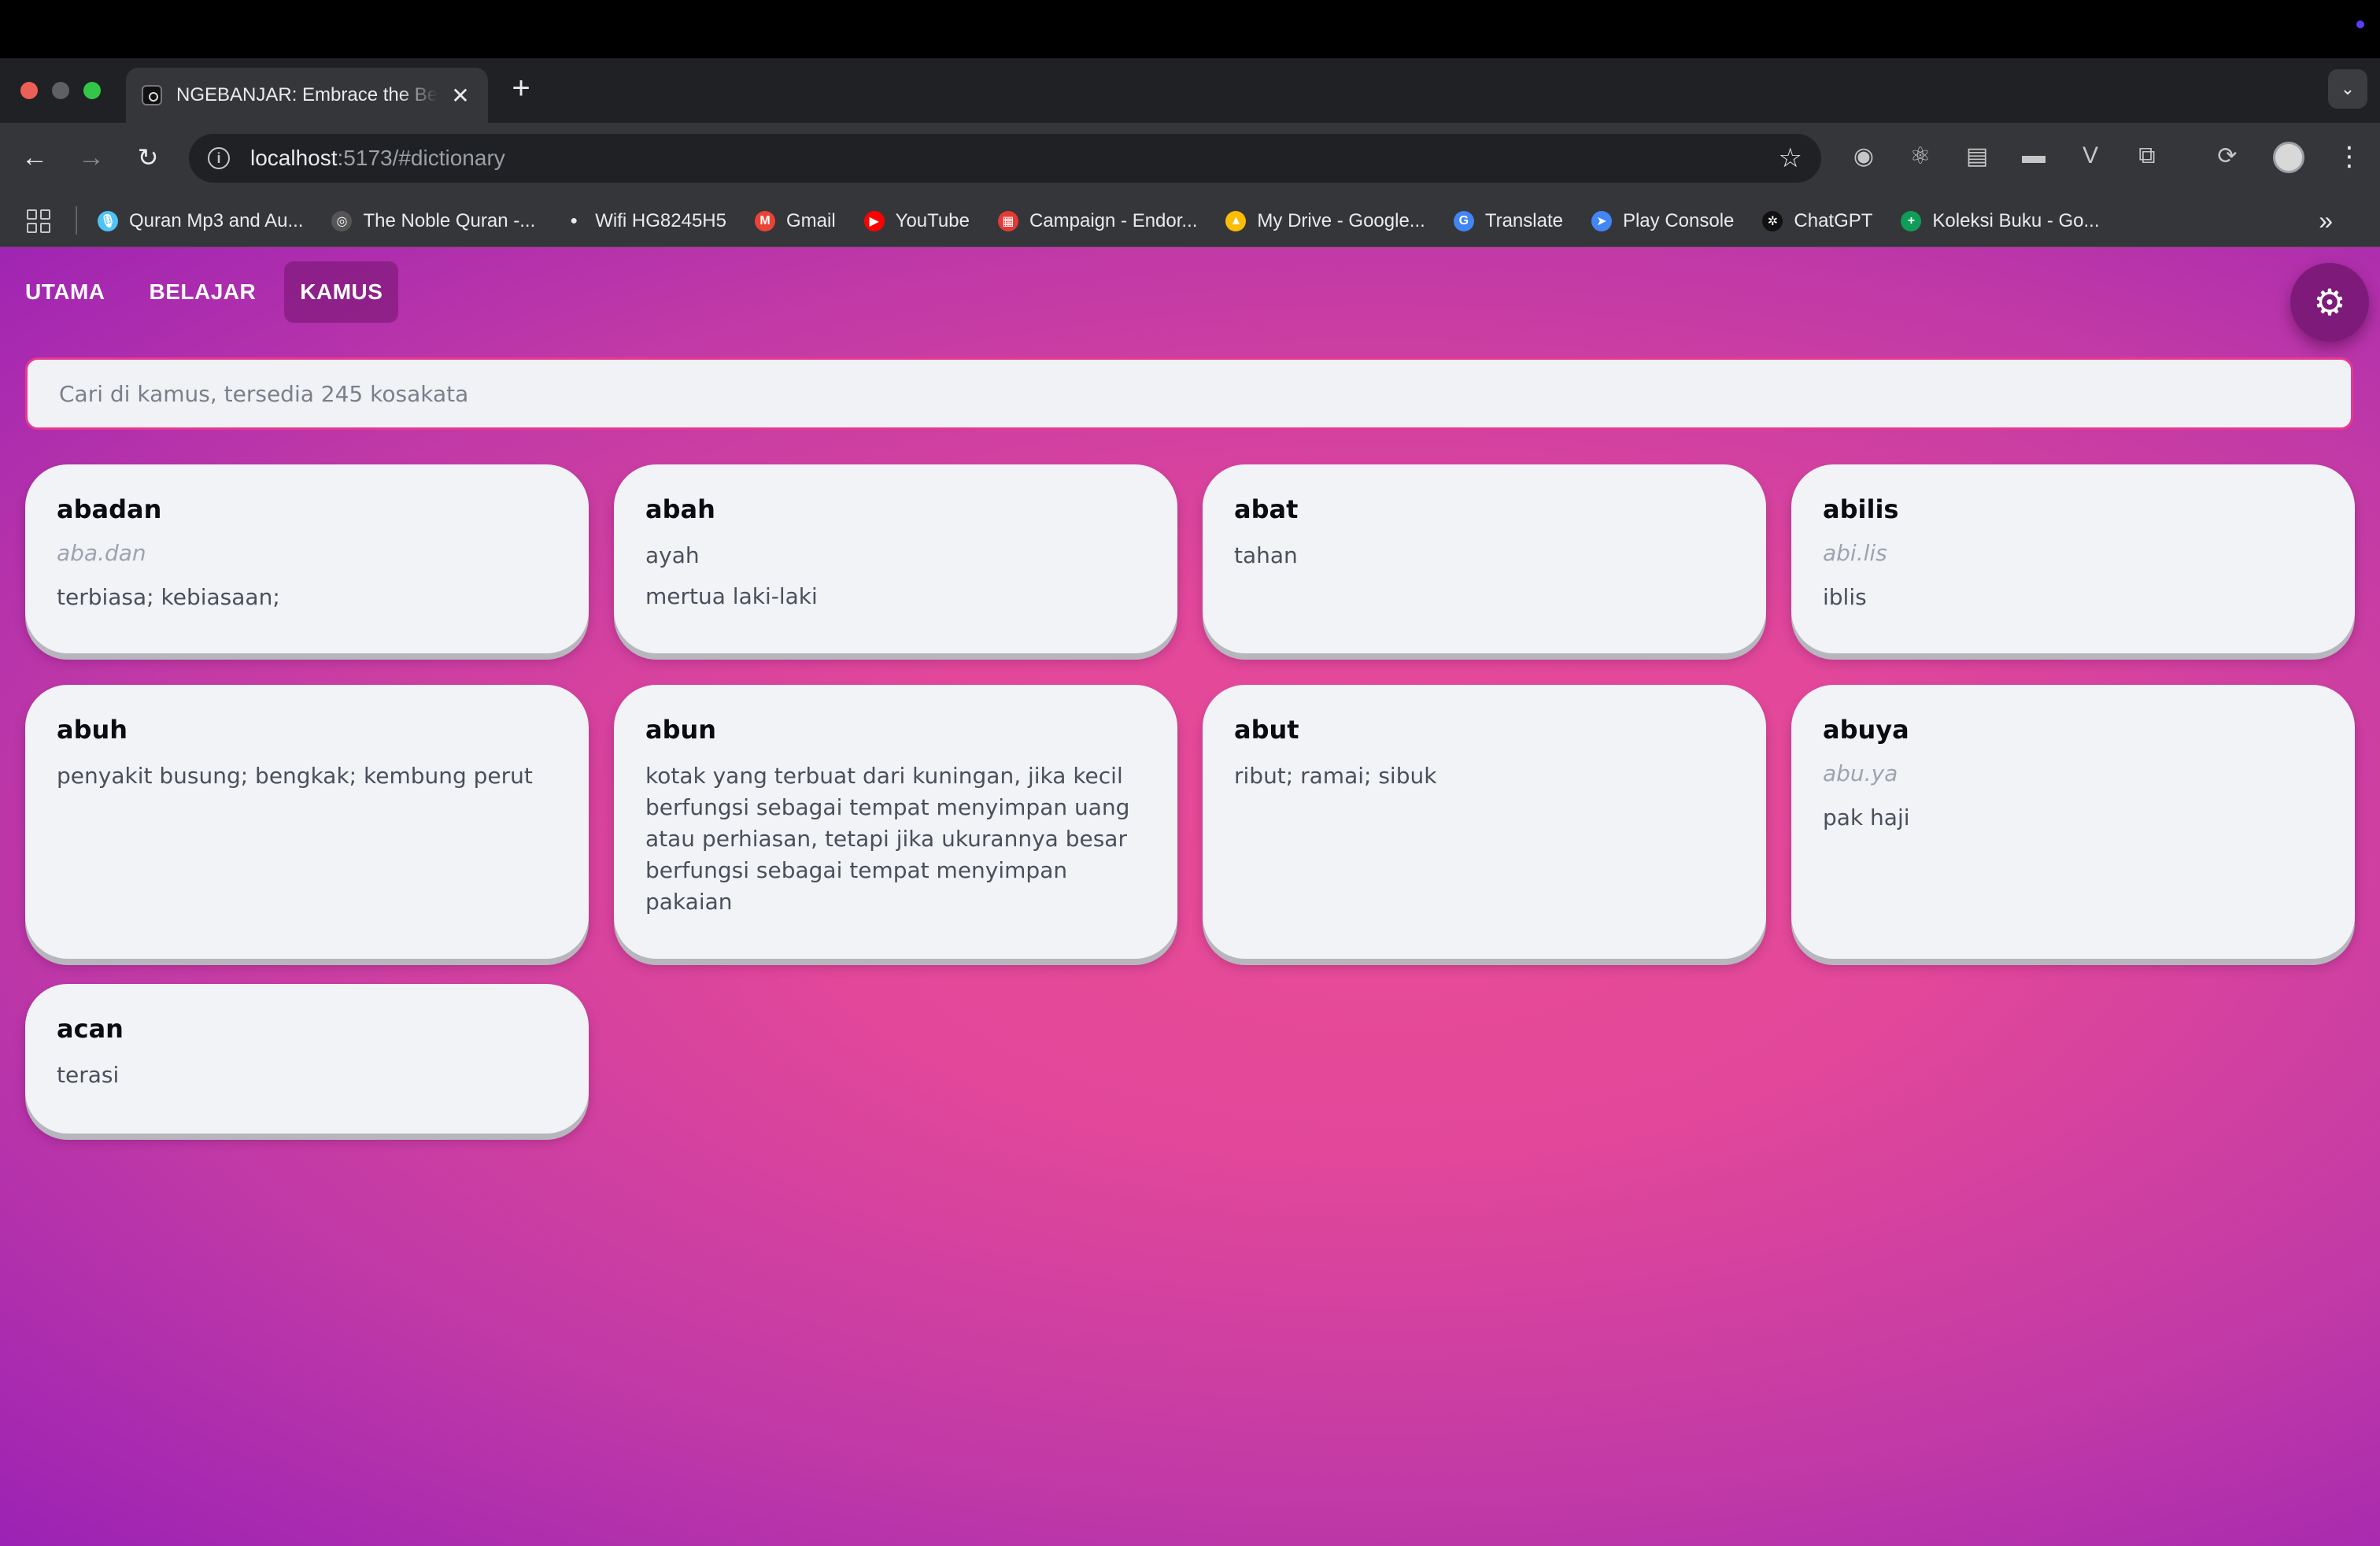 The width and height of the screenshot is (2380, 1546). What do you see at coordinates (2033, 156) in the screenshot?
I see `extension-dark-icon: ▬` at bounding box center [2033, 156].